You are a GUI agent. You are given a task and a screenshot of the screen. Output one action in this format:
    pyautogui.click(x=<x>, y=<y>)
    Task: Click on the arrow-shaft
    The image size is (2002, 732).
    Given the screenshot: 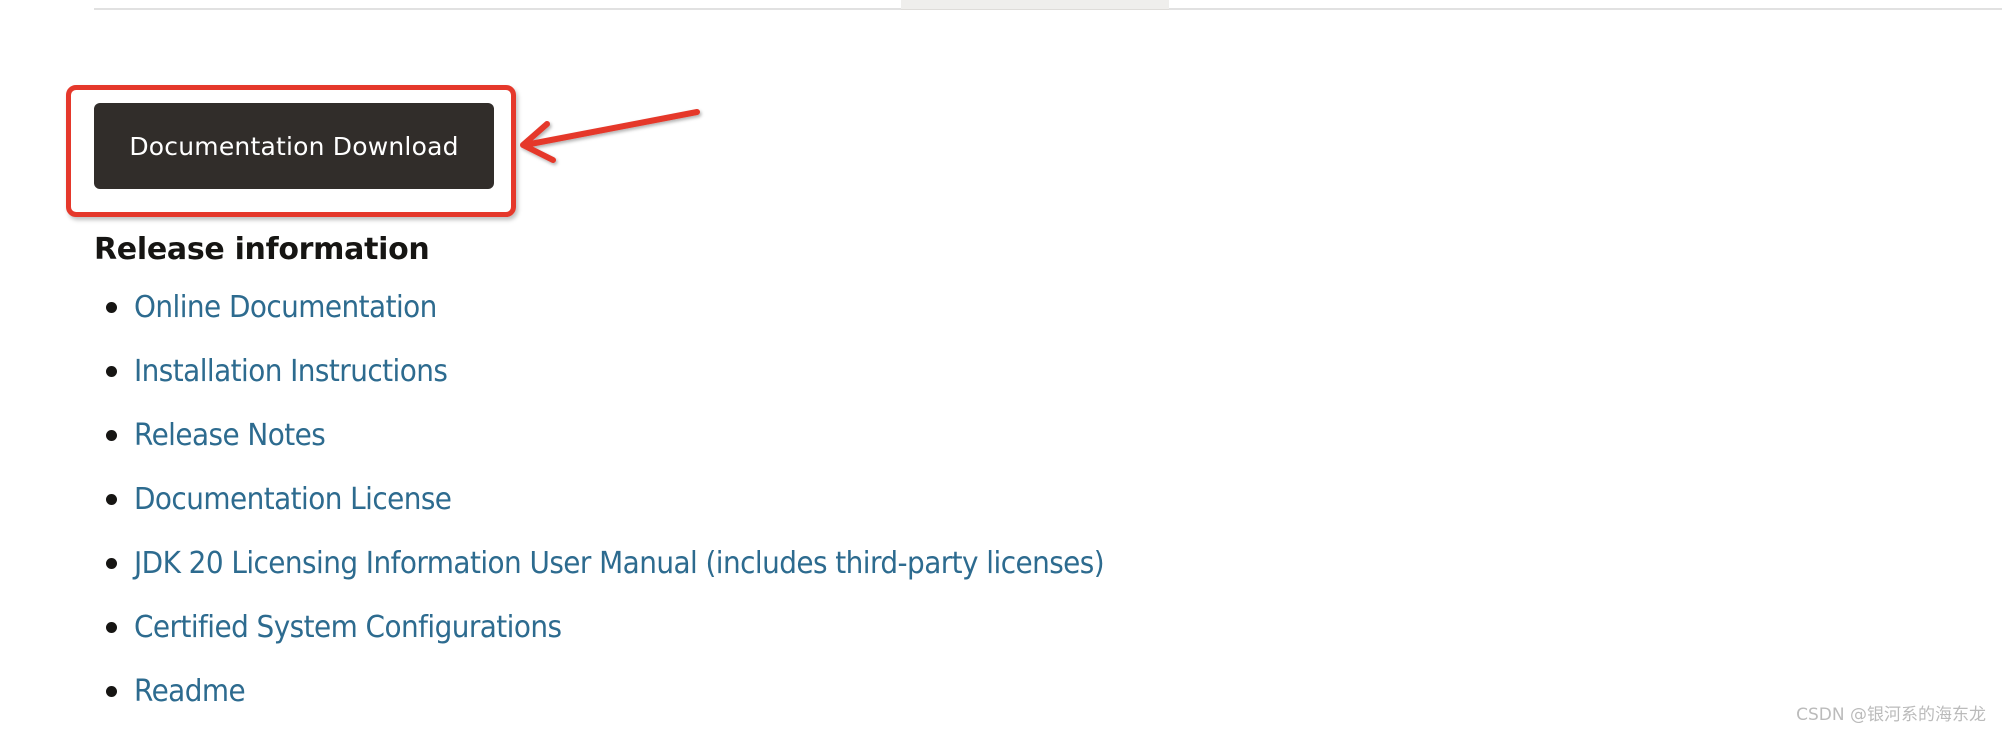 What is the action you would take?
    pyautogui.click(x=611, y=128)
    